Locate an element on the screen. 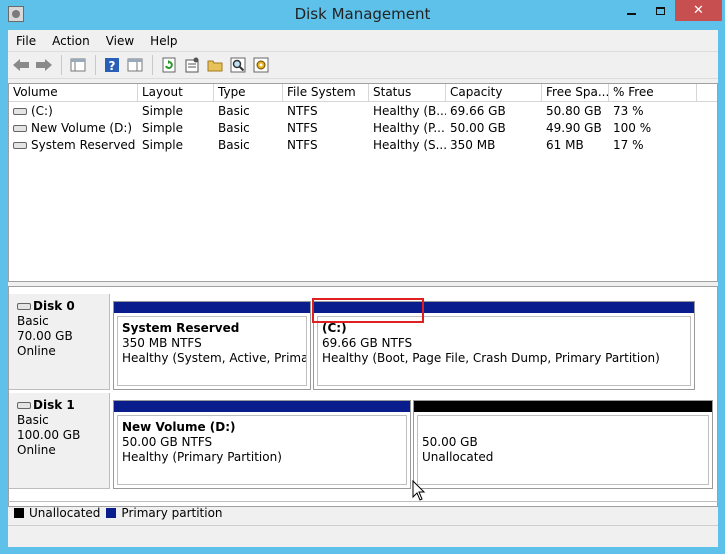 The height and width of the screenshot is (554, 725). properties-icon is located at coordinates (192, 65).